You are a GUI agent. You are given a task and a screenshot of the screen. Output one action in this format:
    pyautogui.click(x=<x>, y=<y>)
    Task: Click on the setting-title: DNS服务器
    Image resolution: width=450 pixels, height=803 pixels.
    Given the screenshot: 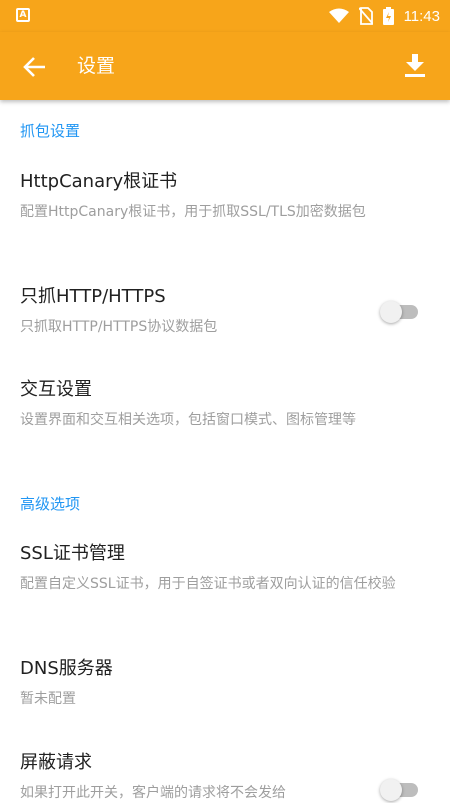 What is the action you would take?
    pyautogui.click(x=66, y=668)
    